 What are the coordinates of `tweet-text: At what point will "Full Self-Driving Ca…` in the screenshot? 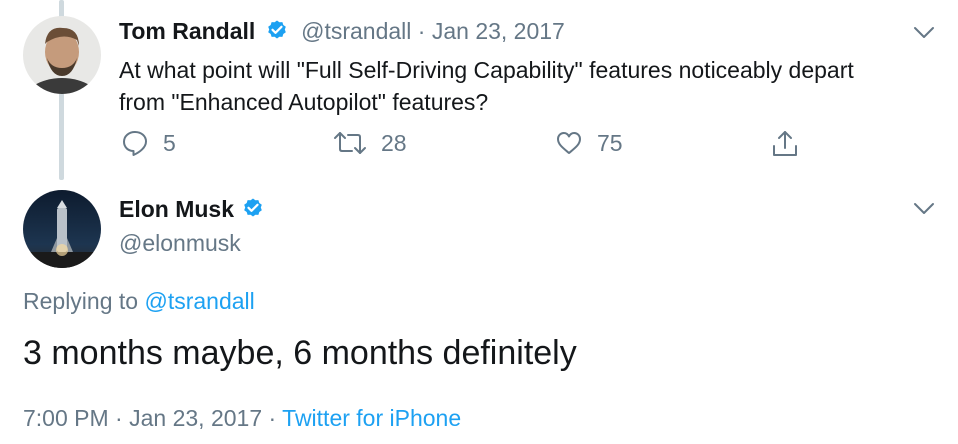 It's located at (486, 86).